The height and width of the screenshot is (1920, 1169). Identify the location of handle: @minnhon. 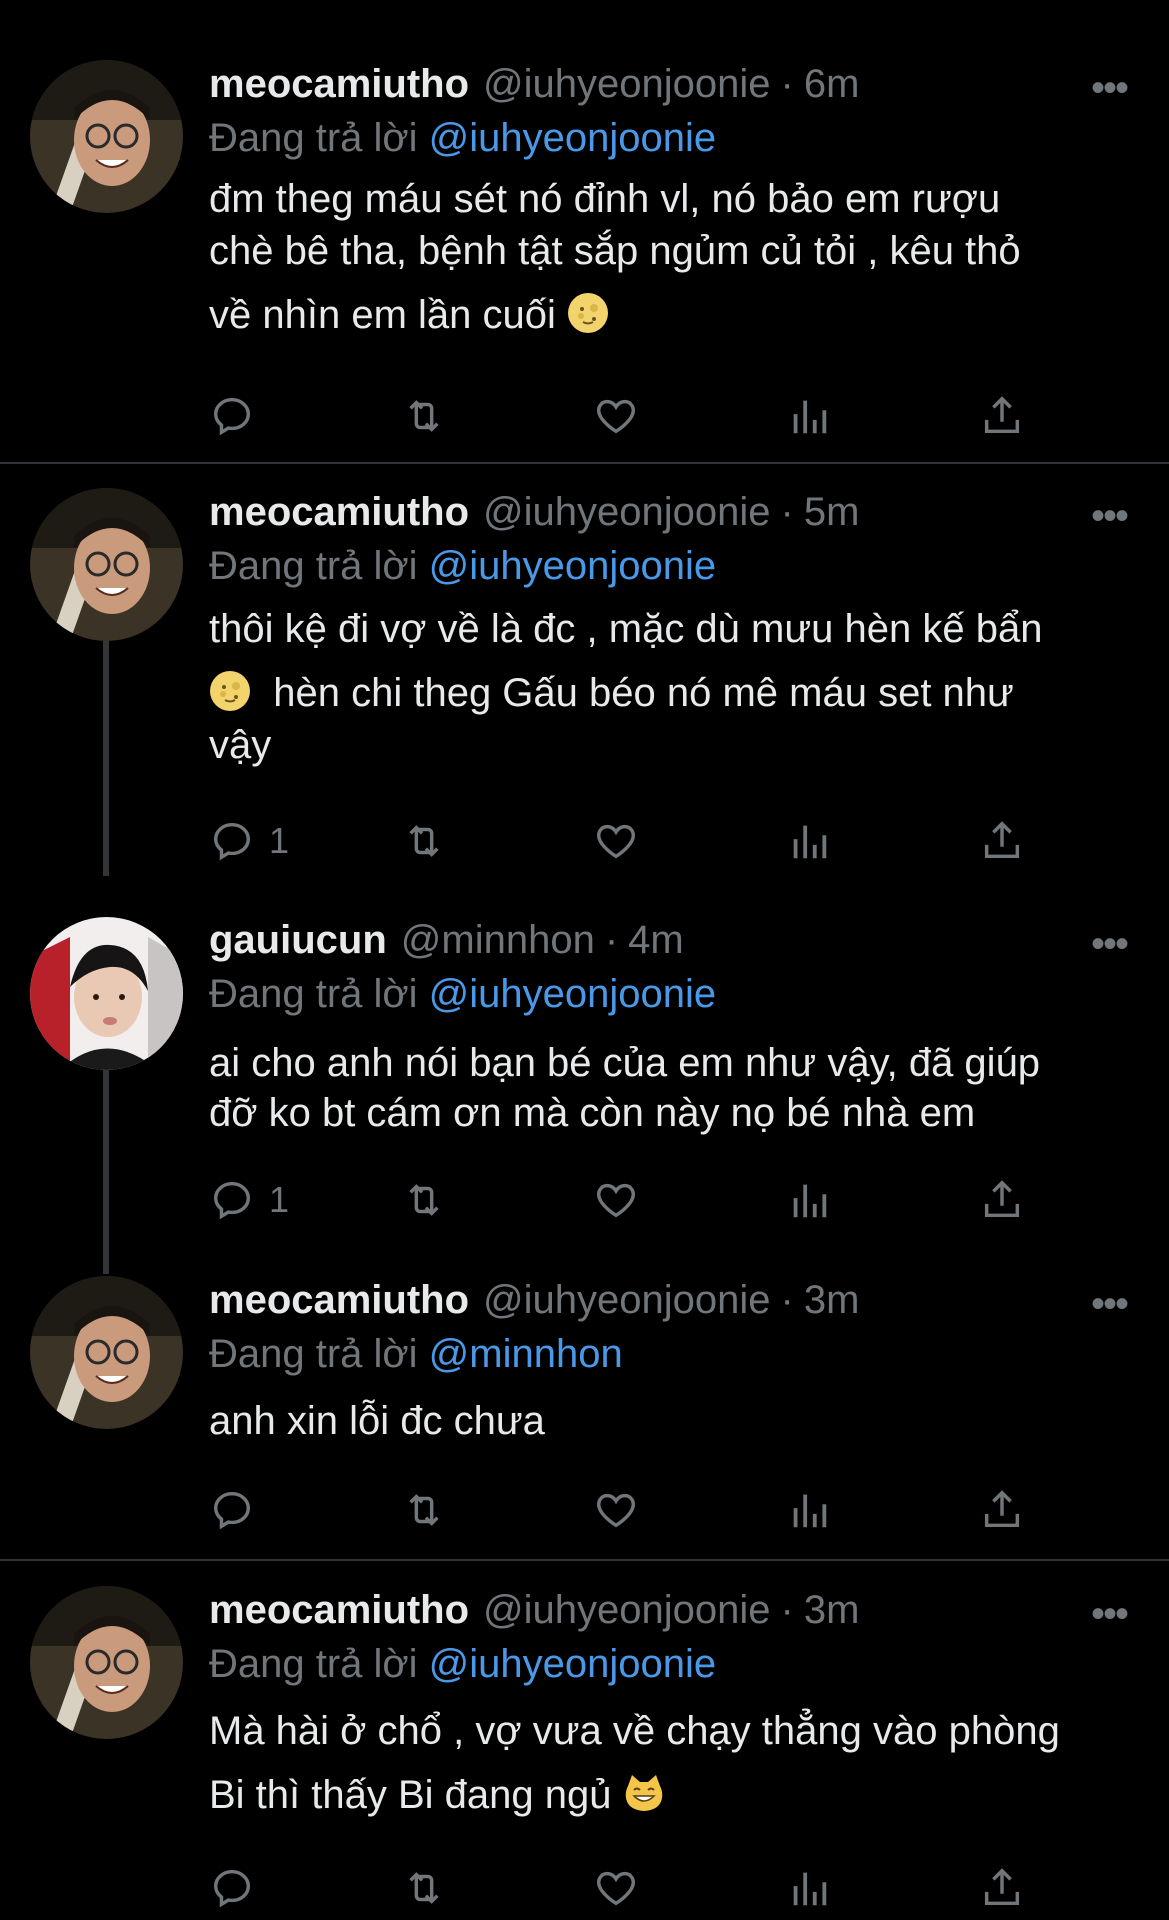
(498, 940).